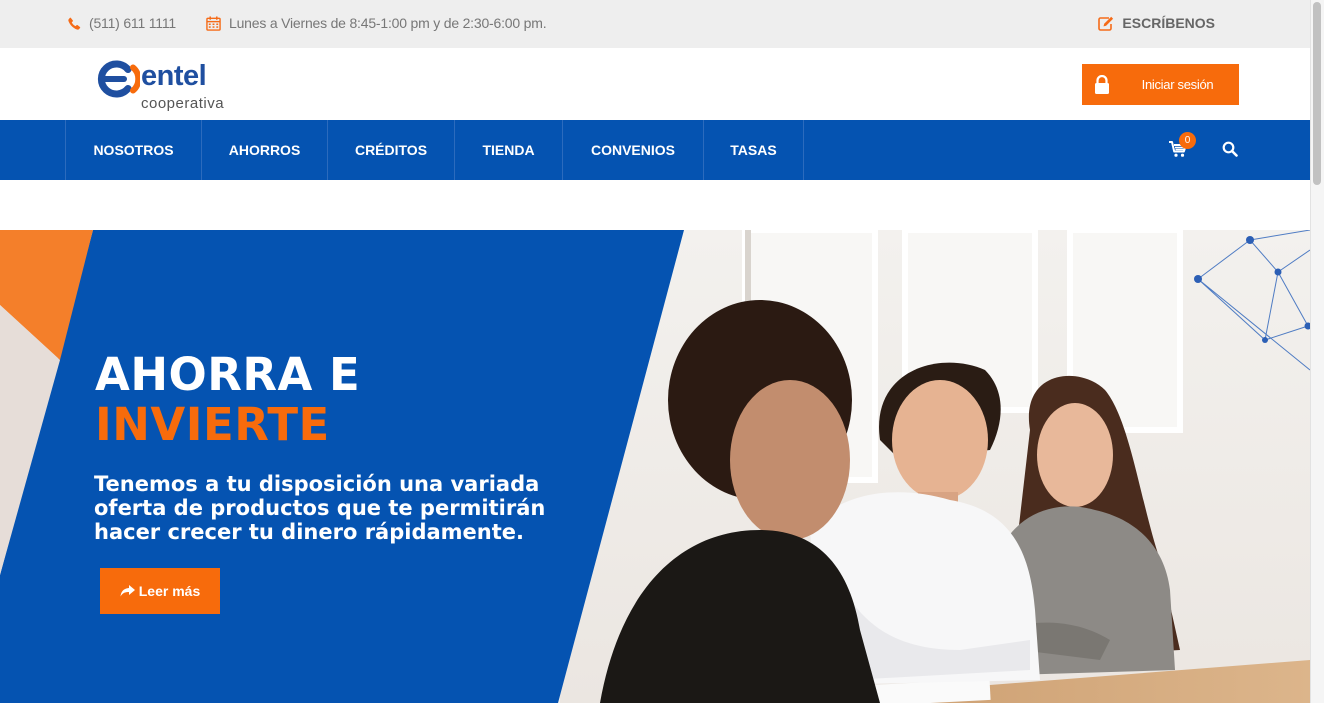  Describe the element at coordinates (1106, 23) in the screenshot. I see `edit-icon` at that location.